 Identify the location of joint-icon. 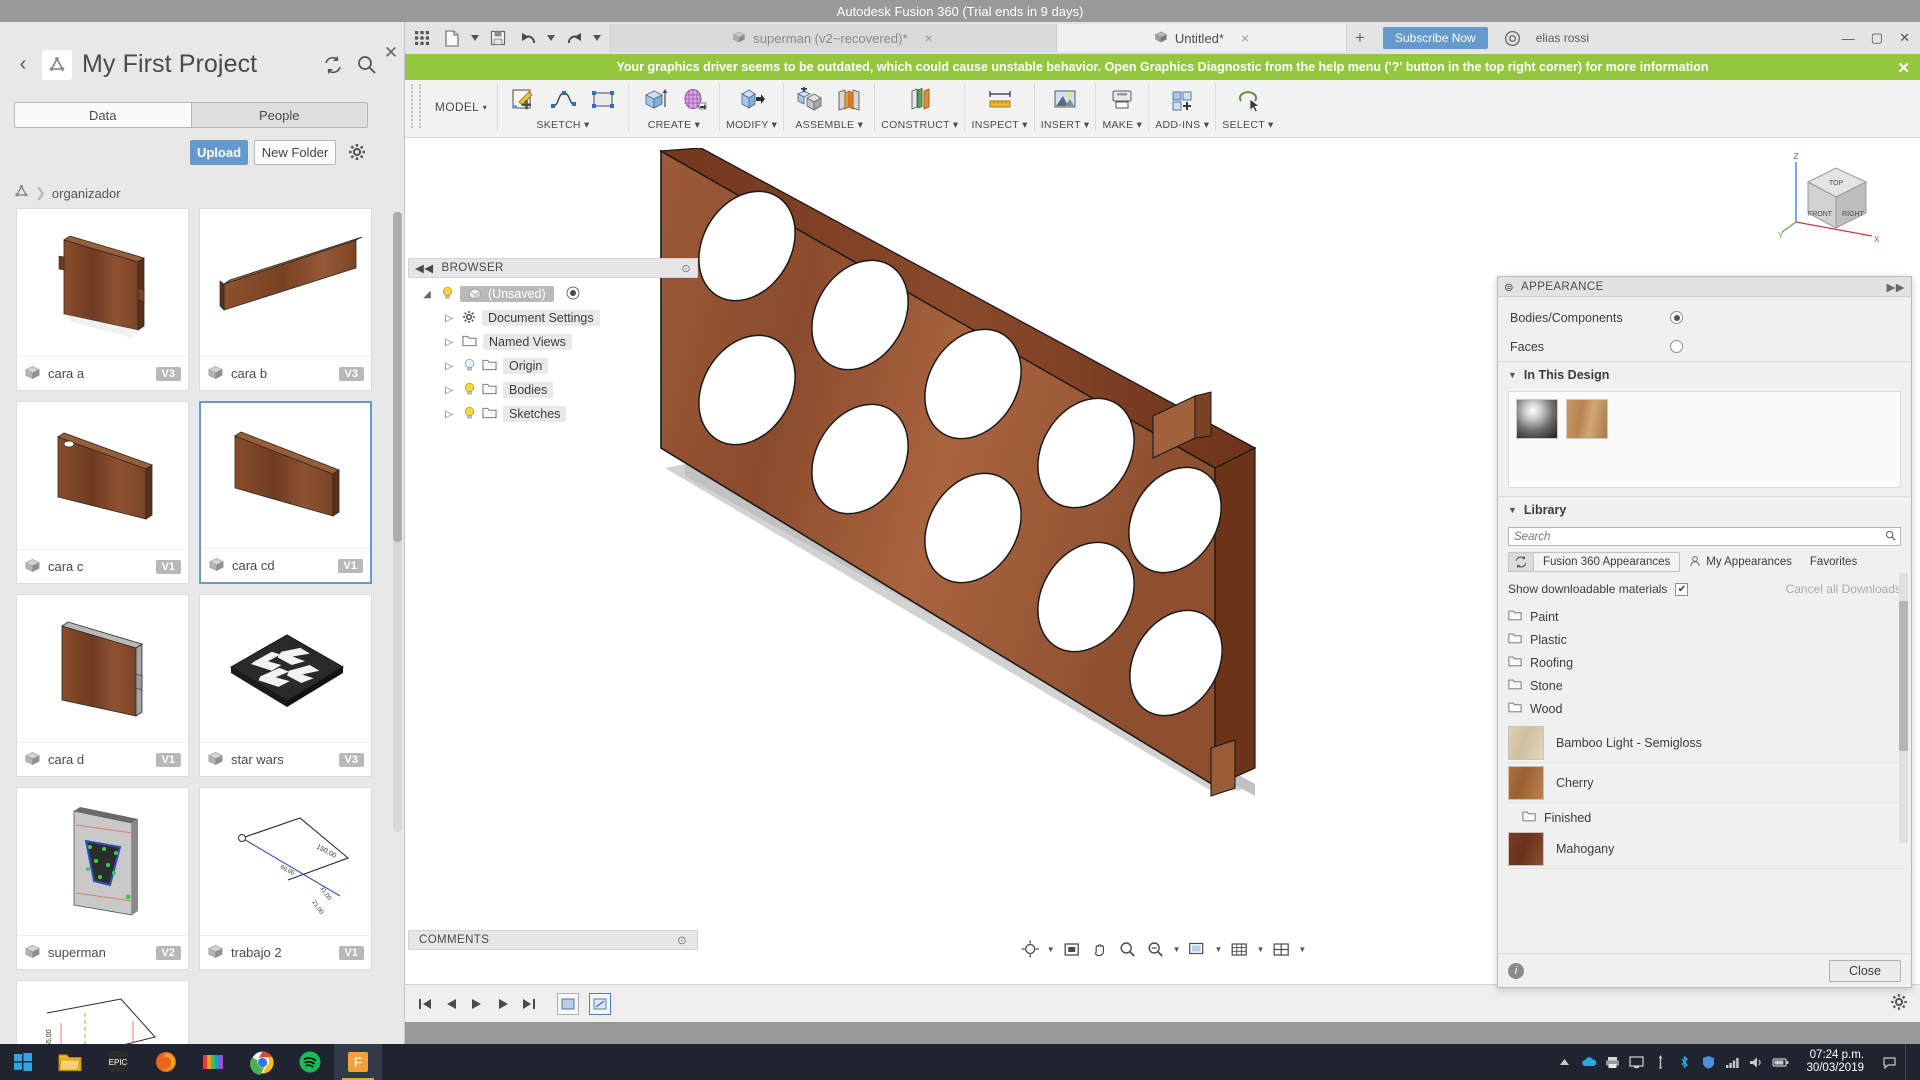
(849, 100).